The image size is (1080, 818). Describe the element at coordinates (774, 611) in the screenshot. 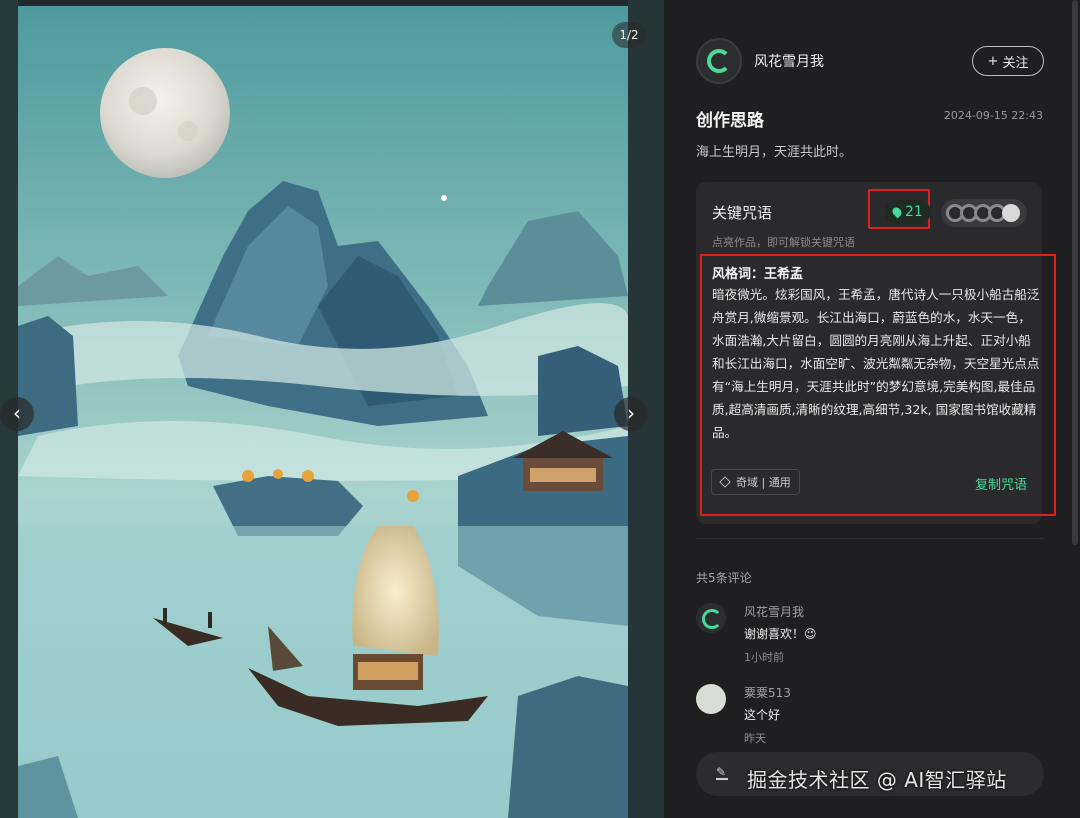

I see `commenter-name: 风花雪月我` at that location.